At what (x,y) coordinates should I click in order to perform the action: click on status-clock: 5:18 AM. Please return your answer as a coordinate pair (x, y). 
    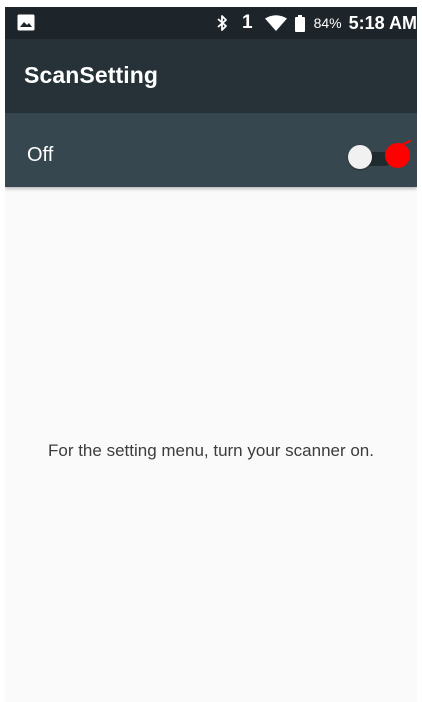
    Looking at the image, I should click on (382, 22).